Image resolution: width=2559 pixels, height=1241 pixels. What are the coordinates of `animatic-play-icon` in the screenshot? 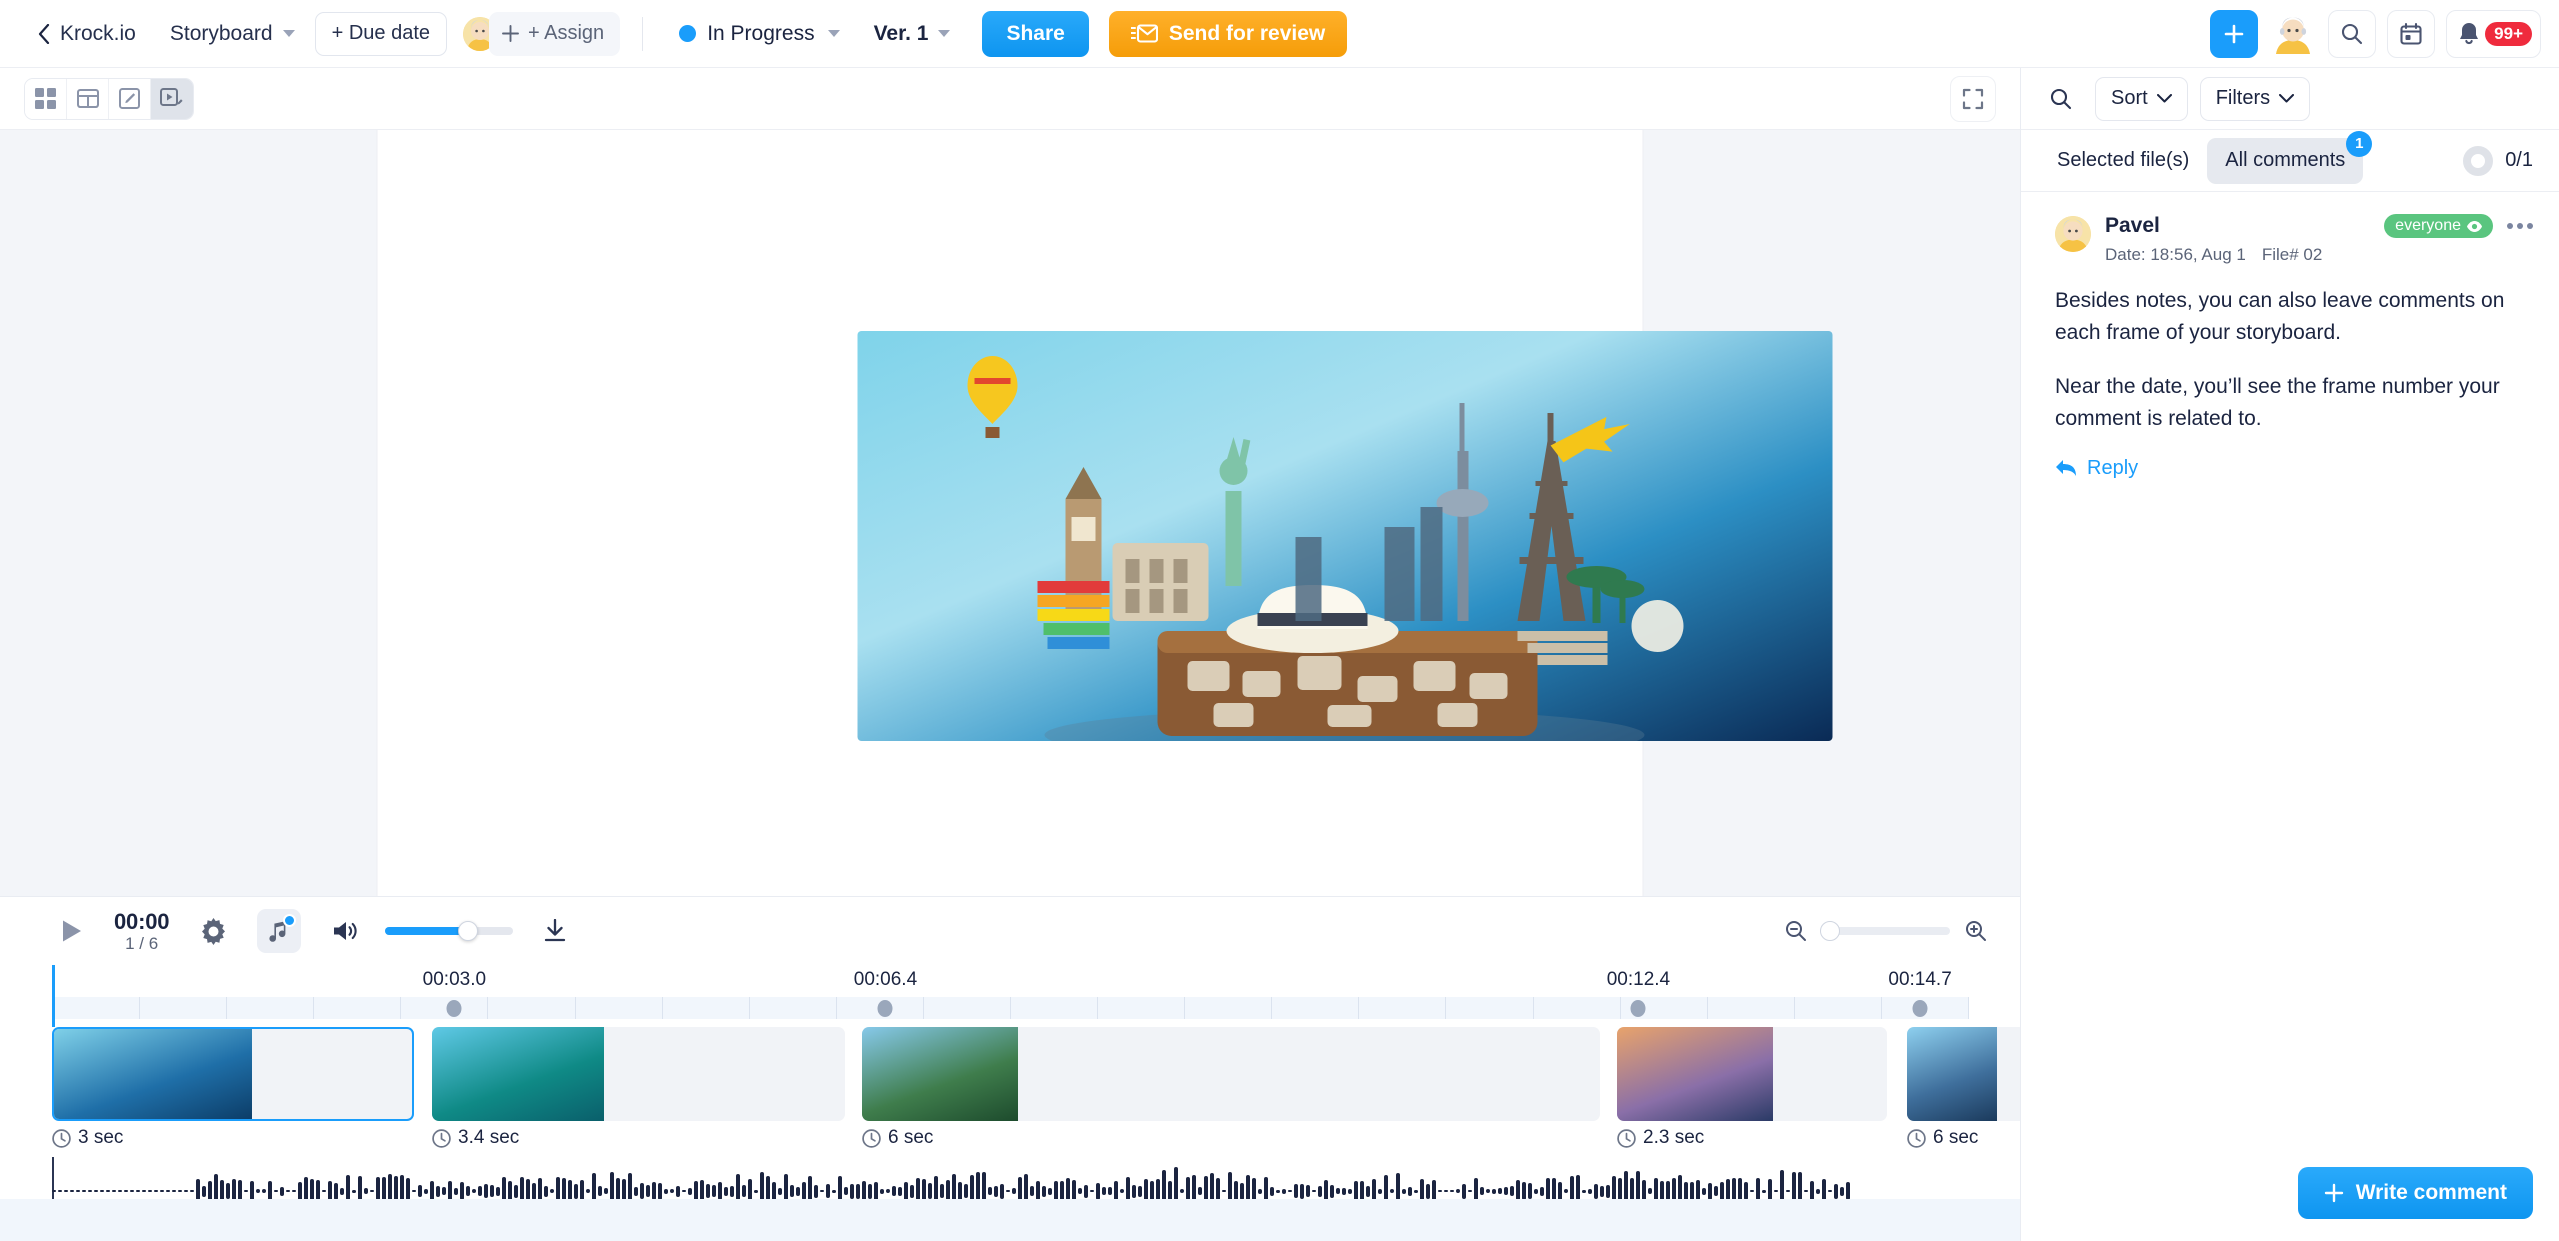 It's located at (171, 97).